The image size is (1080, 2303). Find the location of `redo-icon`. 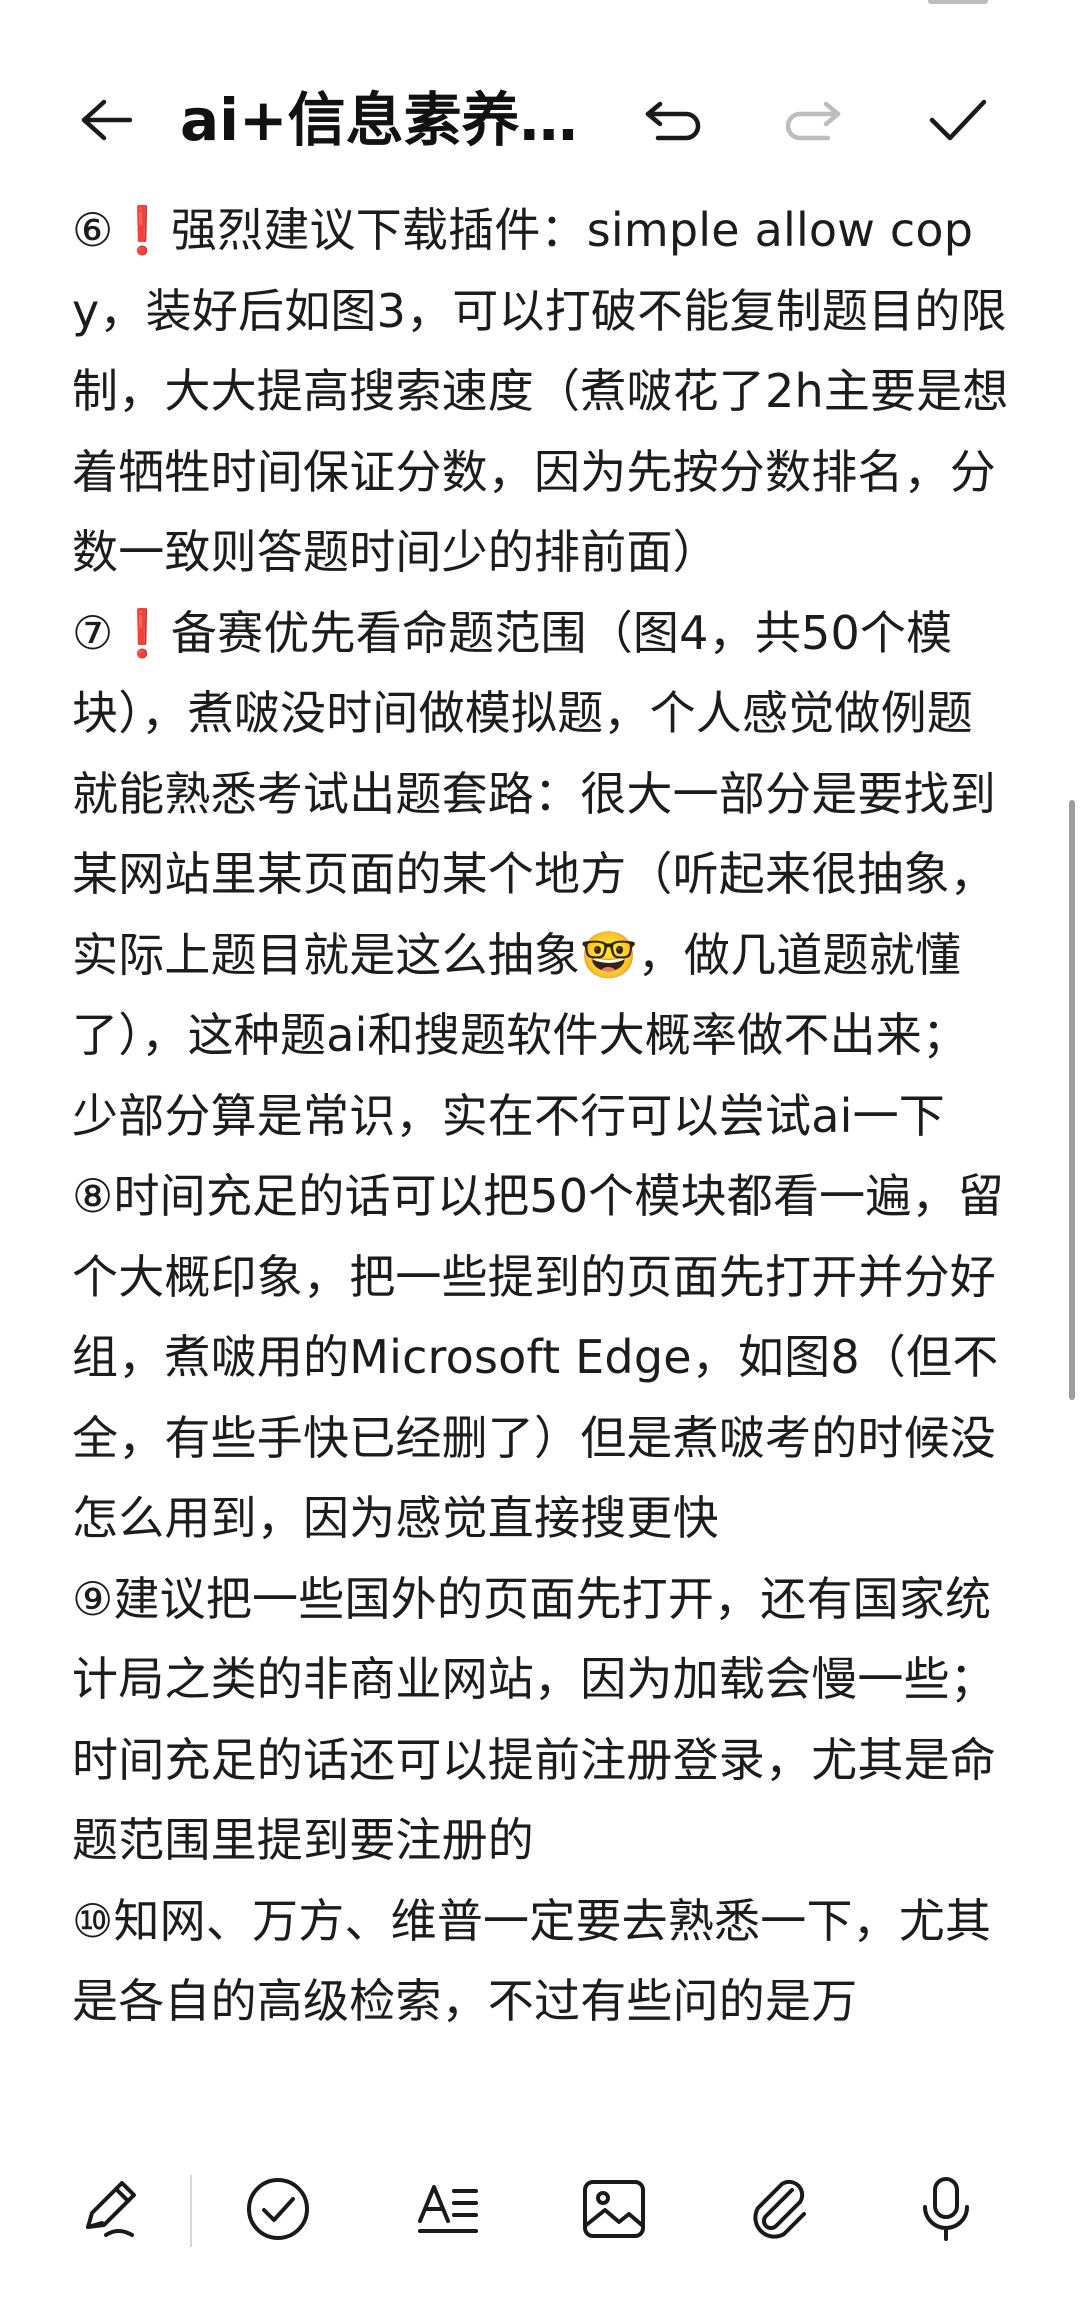

redo-icon is located at coordinates (812, 120).